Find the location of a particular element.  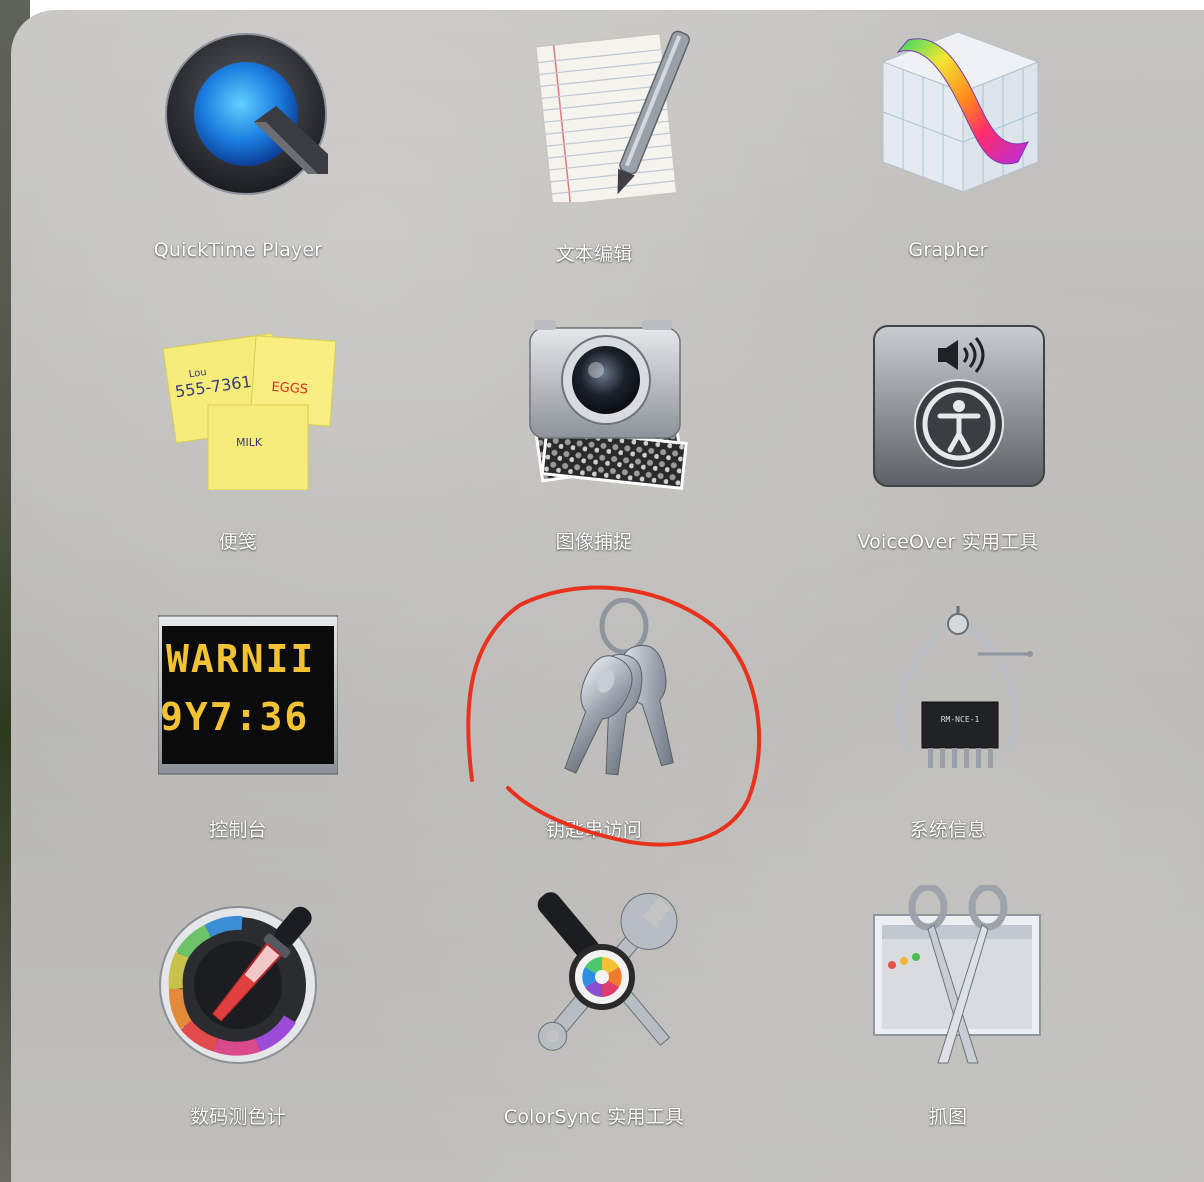

app-keychain-access: 钥匙串访问 is located at coordinates (594, 728).